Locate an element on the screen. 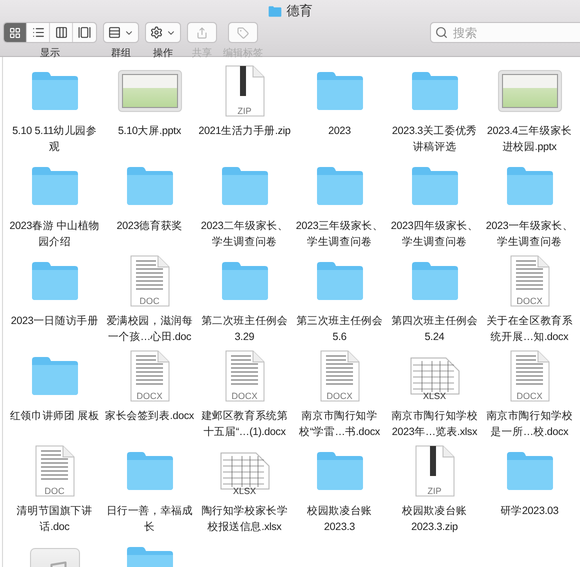 This screenshot has height=567, width=580. file-name: 研学2023.03 is located at coordinates (529, 511).